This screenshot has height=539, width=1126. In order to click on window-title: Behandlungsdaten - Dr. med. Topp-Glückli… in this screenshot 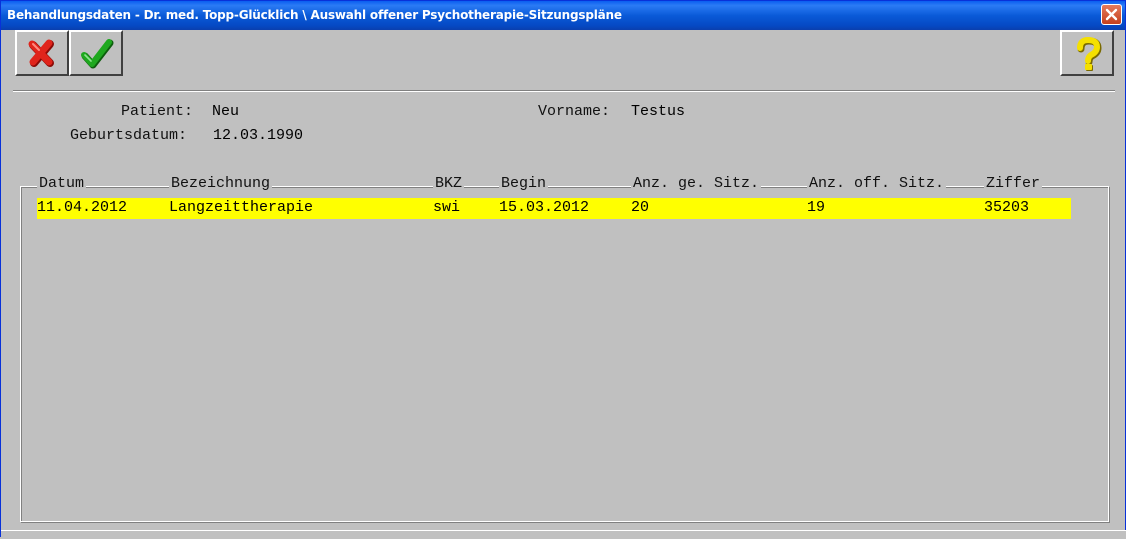, I will do `click(314, 15)`.